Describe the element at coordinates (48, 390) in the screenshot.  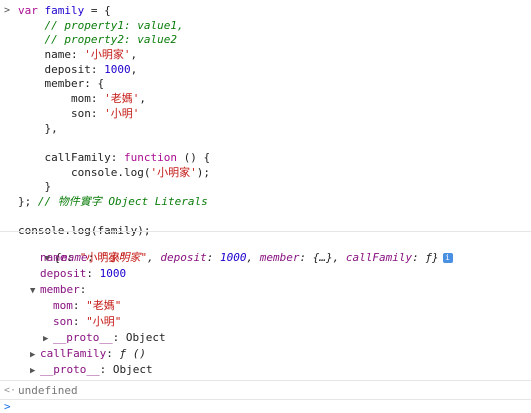
I see `result-value: undefined` at that location.